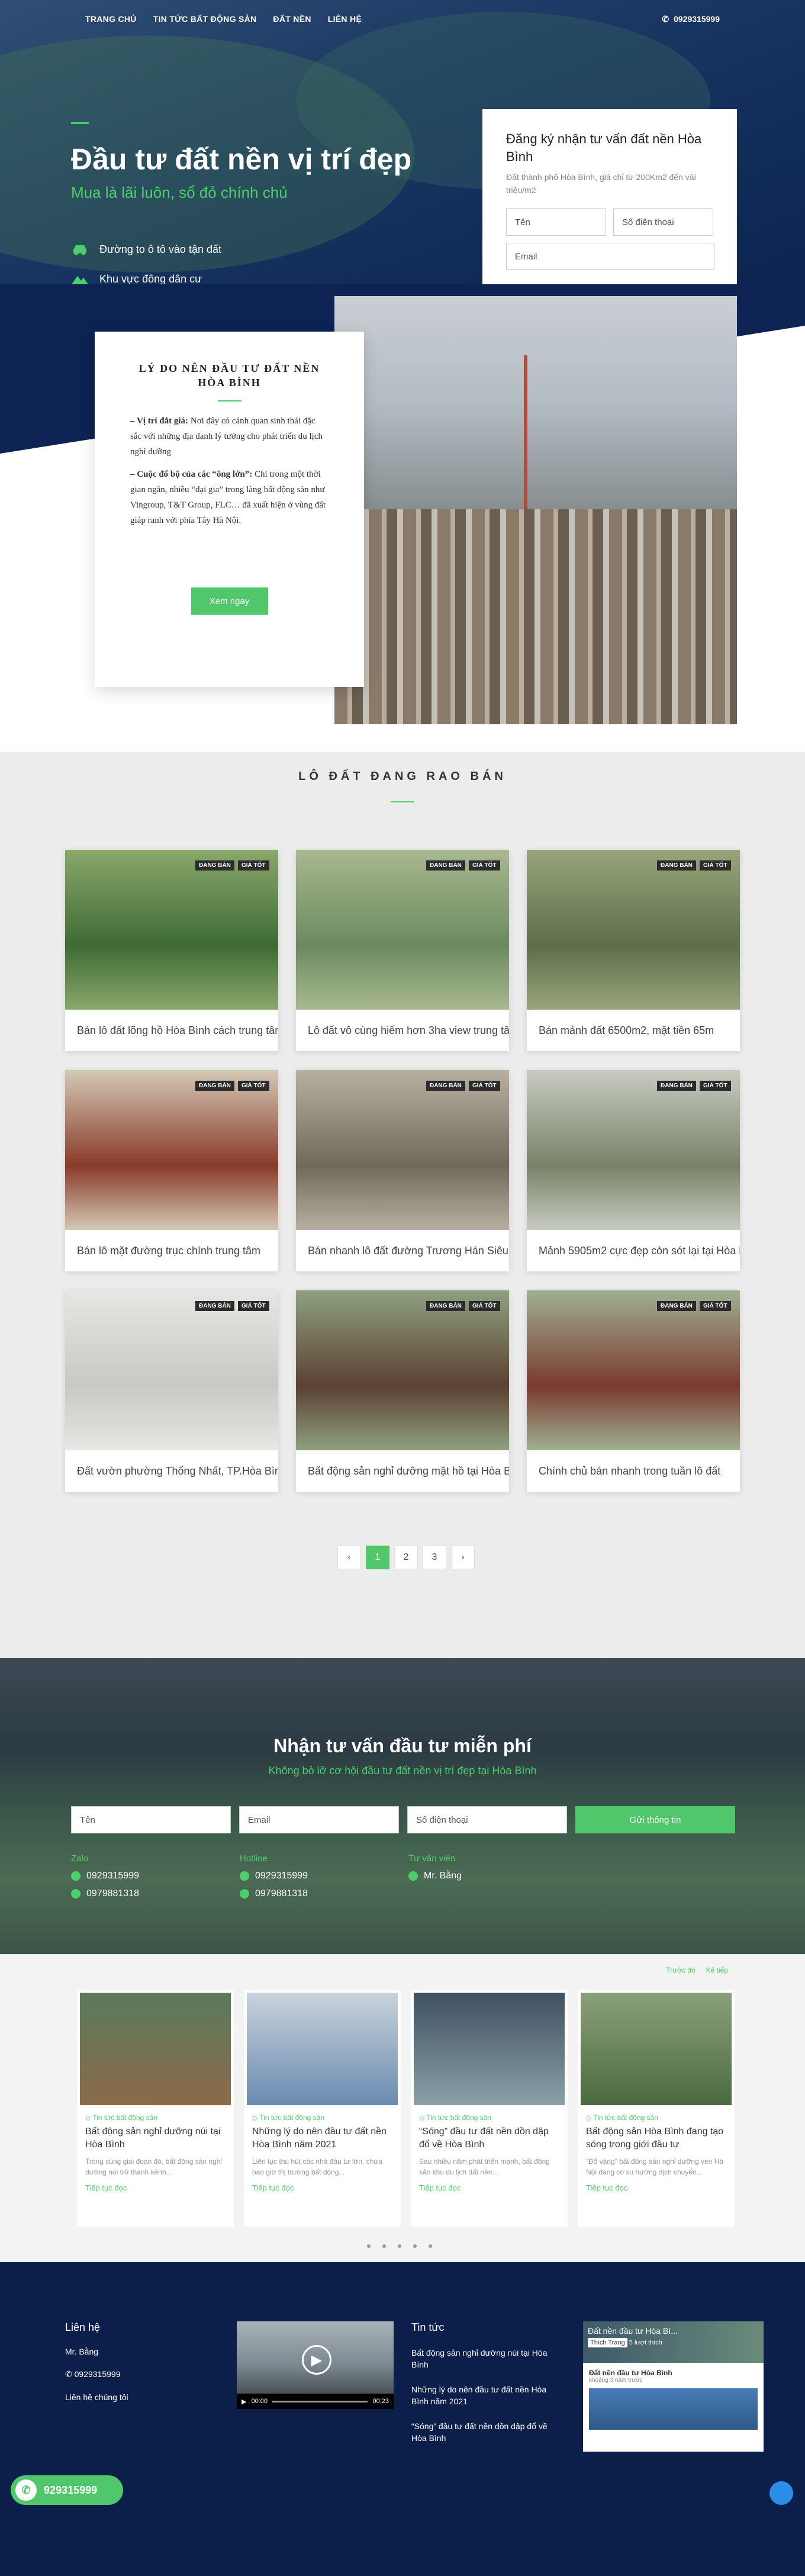 The image size is (805, 2576). Describe the element at coordinates (487, 1819) in the screenshot. I see `consult-phone-input: Số điện thoại` at that location.